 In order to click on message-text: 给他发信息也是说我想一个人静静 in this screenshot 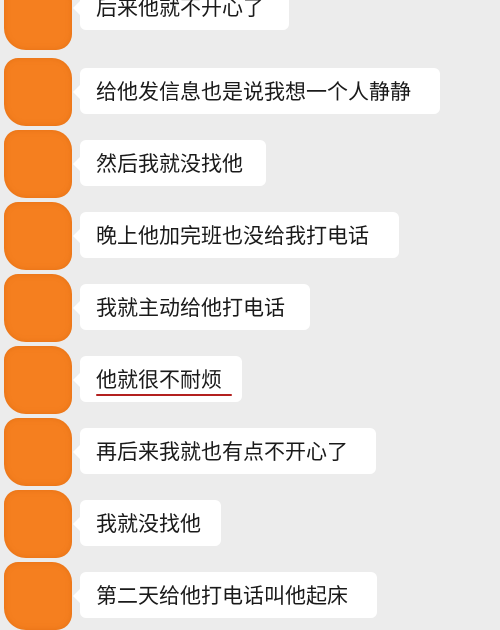, I will do `click(253, 92)`.